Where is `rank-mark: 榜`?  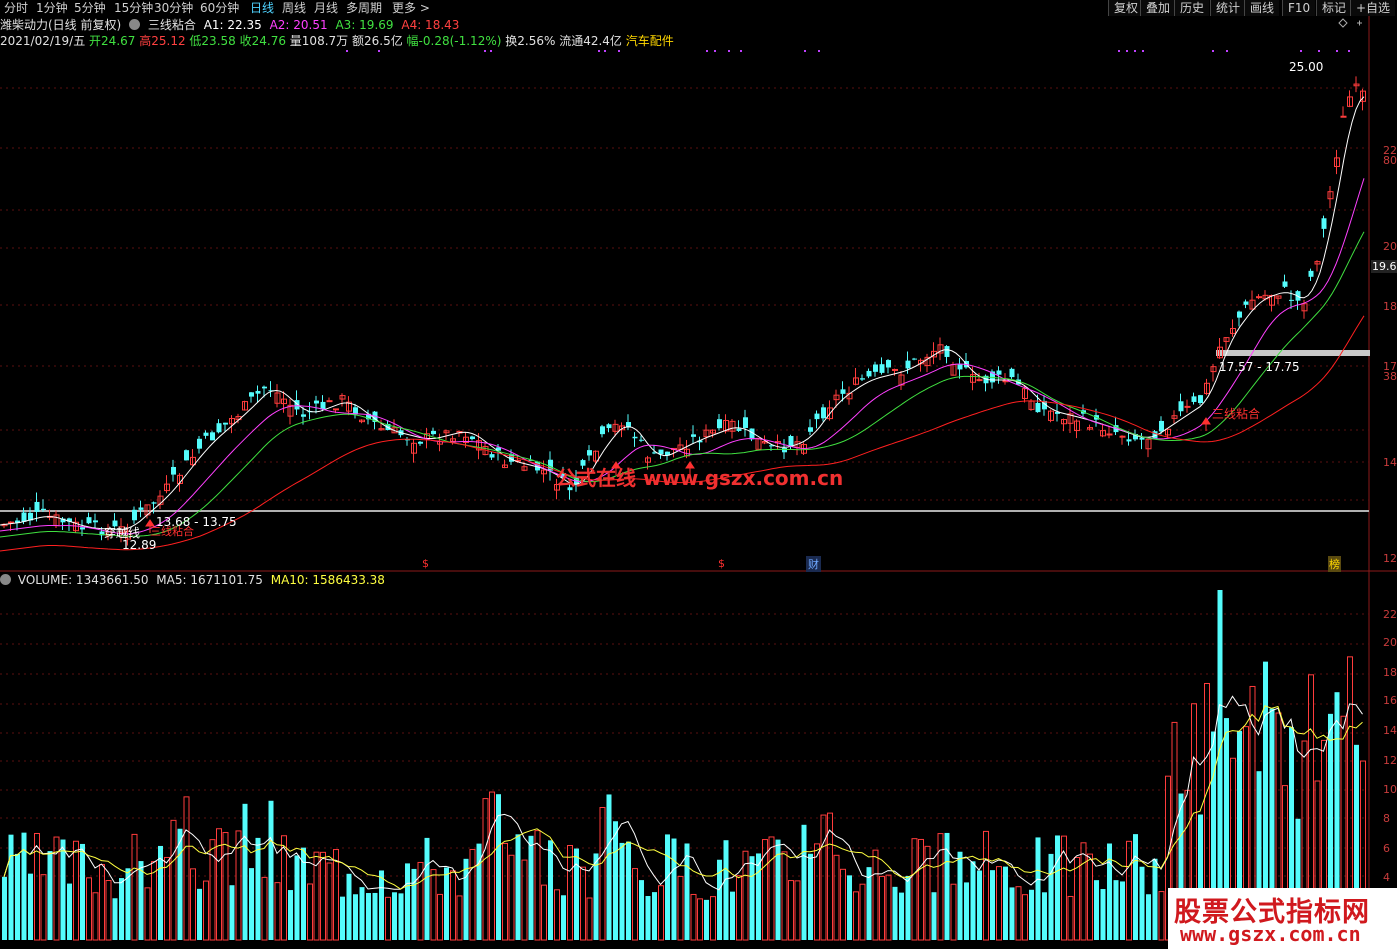
rank-mark: 榜 is located at coordinates (1334, 564).